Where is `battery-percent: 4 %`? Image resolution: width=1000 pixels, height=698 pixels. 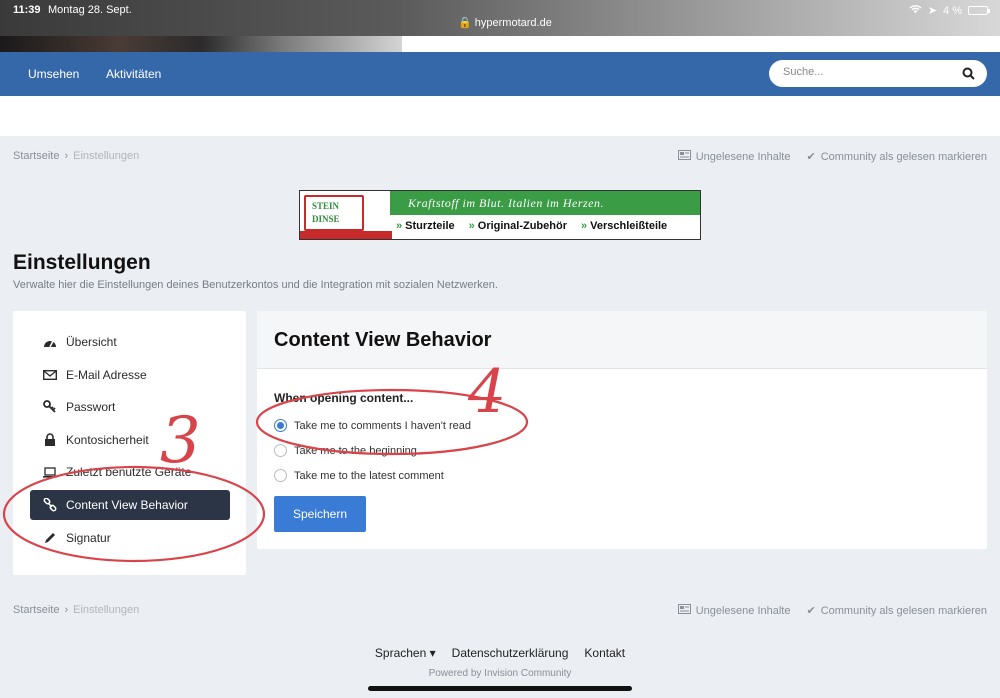
battery-percent: 4 % is located at coordinates (952, 10).